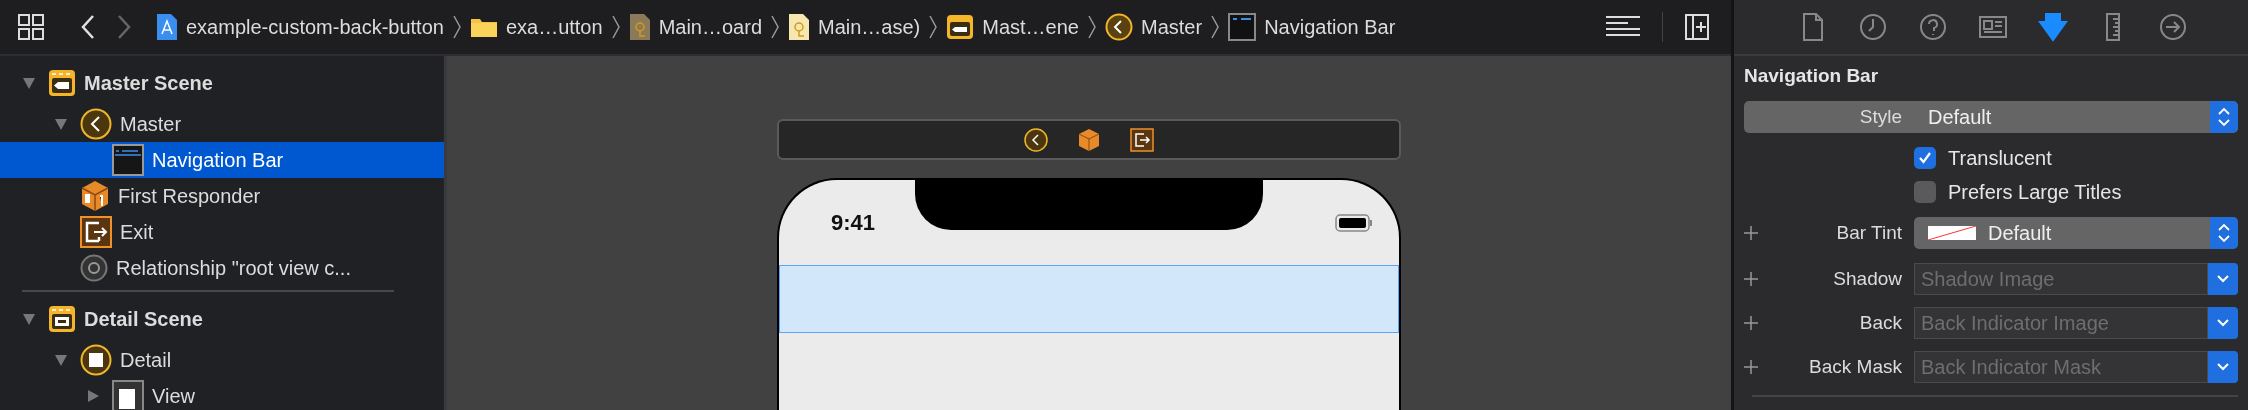 This screenshot has height=410, width=2248. What do you see at coordinates (1312, 27) in the screenshot?
I see `breadcrumb: Navigation Bar` at bounding box center [1312, 27].